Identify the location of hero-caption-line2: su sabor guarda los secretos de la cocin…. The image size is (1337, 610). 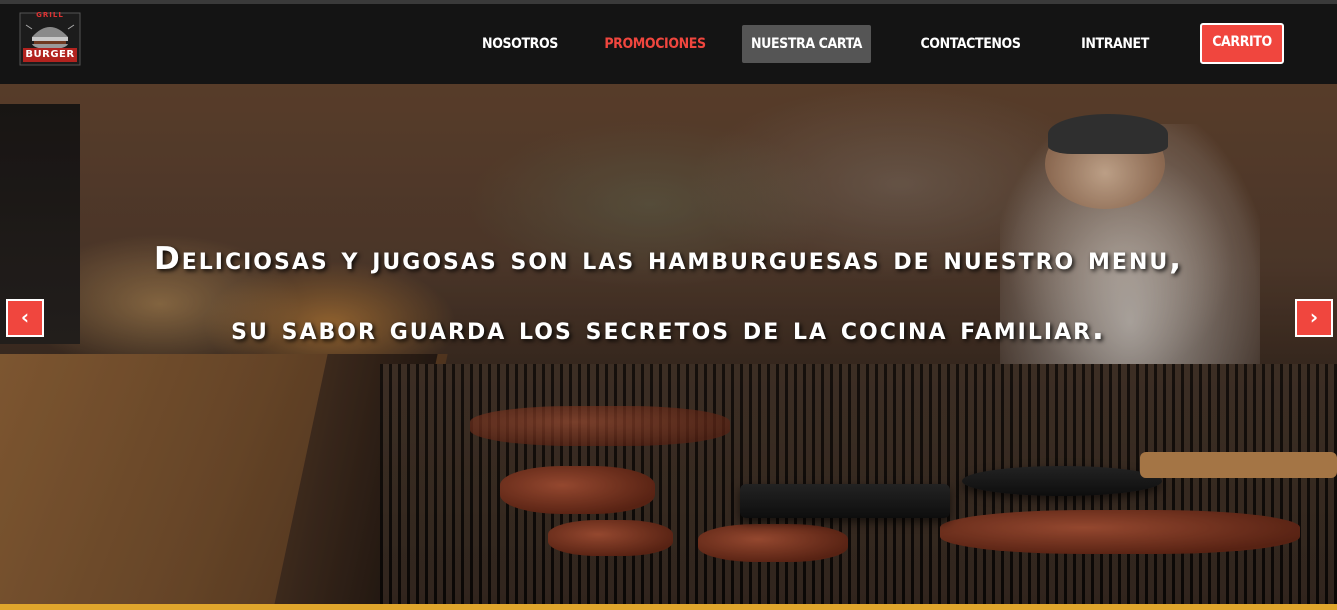
(668, 329).